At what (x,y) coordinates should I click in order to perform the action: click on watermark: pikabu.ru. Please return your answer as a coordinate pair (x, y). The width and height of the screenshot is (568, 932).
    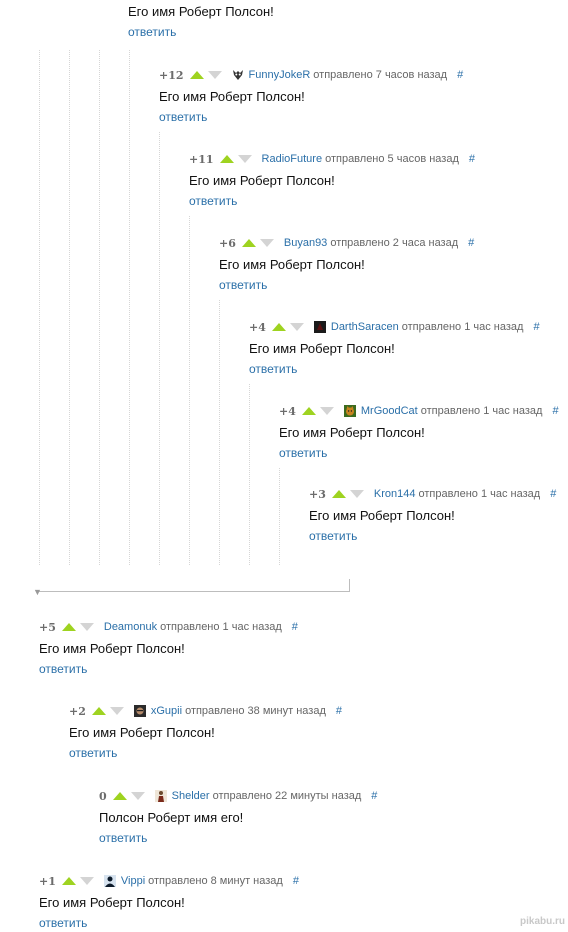
    Looking at the image, I should click on (543, 921).